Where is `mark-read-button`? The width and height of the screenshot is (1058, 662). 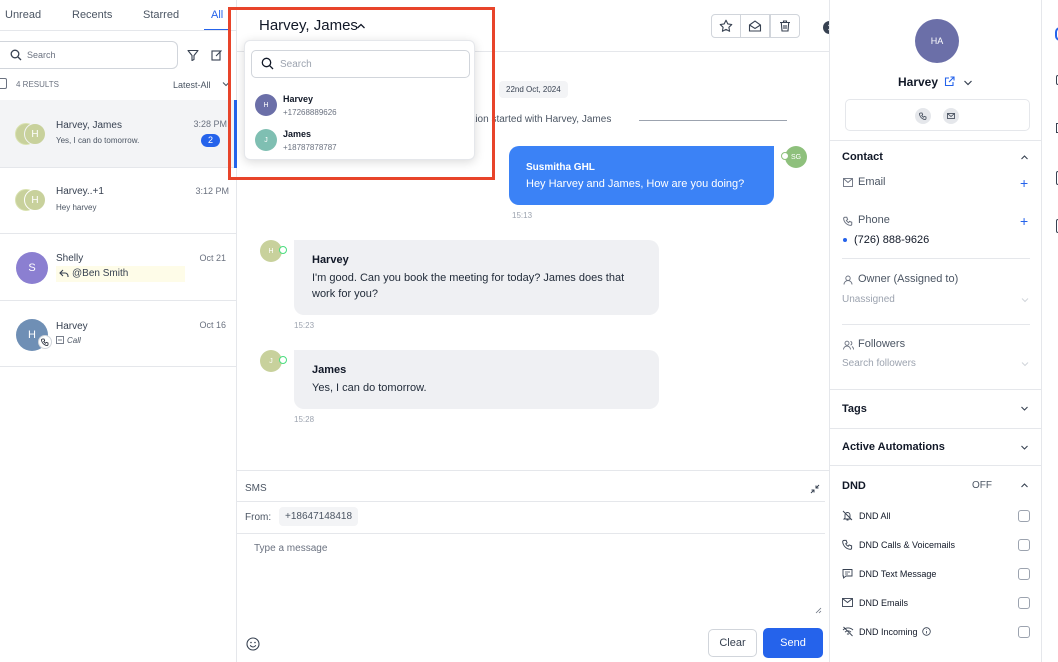
mark-read-button is located at coordinates (755, 26).